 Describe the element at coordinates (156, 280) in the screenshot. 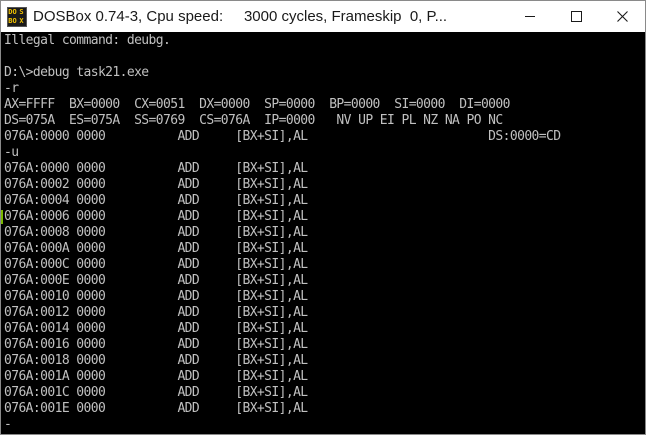

I see `console-line: 076A:000E 0000 ADD [BX+SI],AL` at that location.